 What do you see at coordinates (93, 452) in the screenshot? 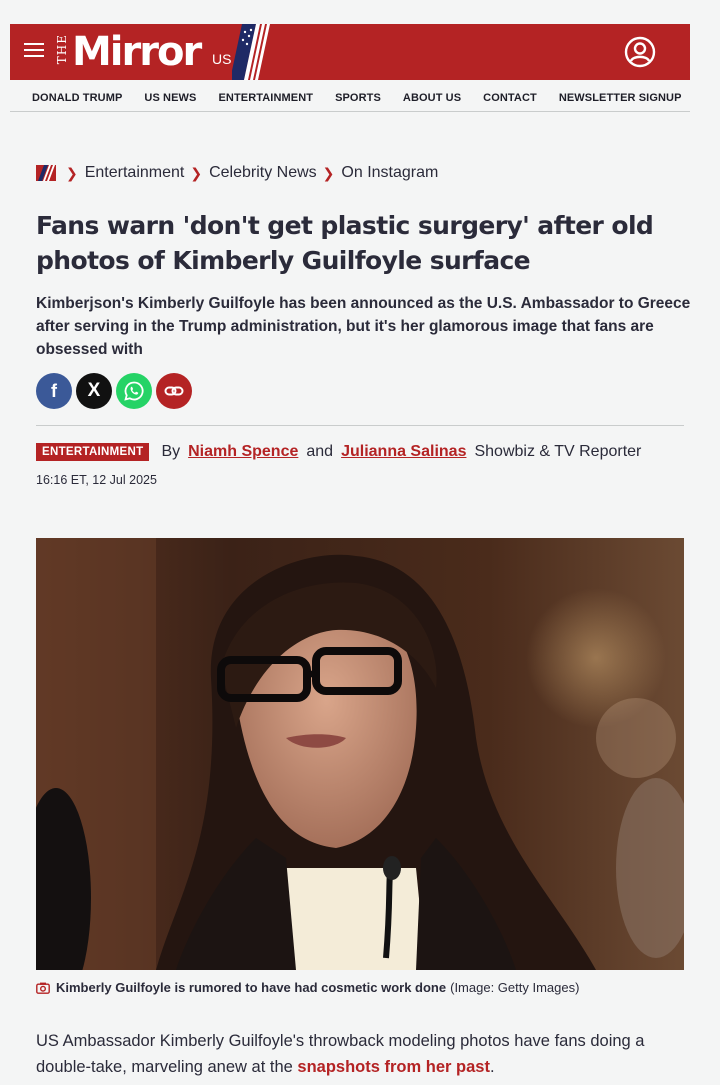
I see `category-tag: ENTERTAINMENT` at bounding box center [93, 452].